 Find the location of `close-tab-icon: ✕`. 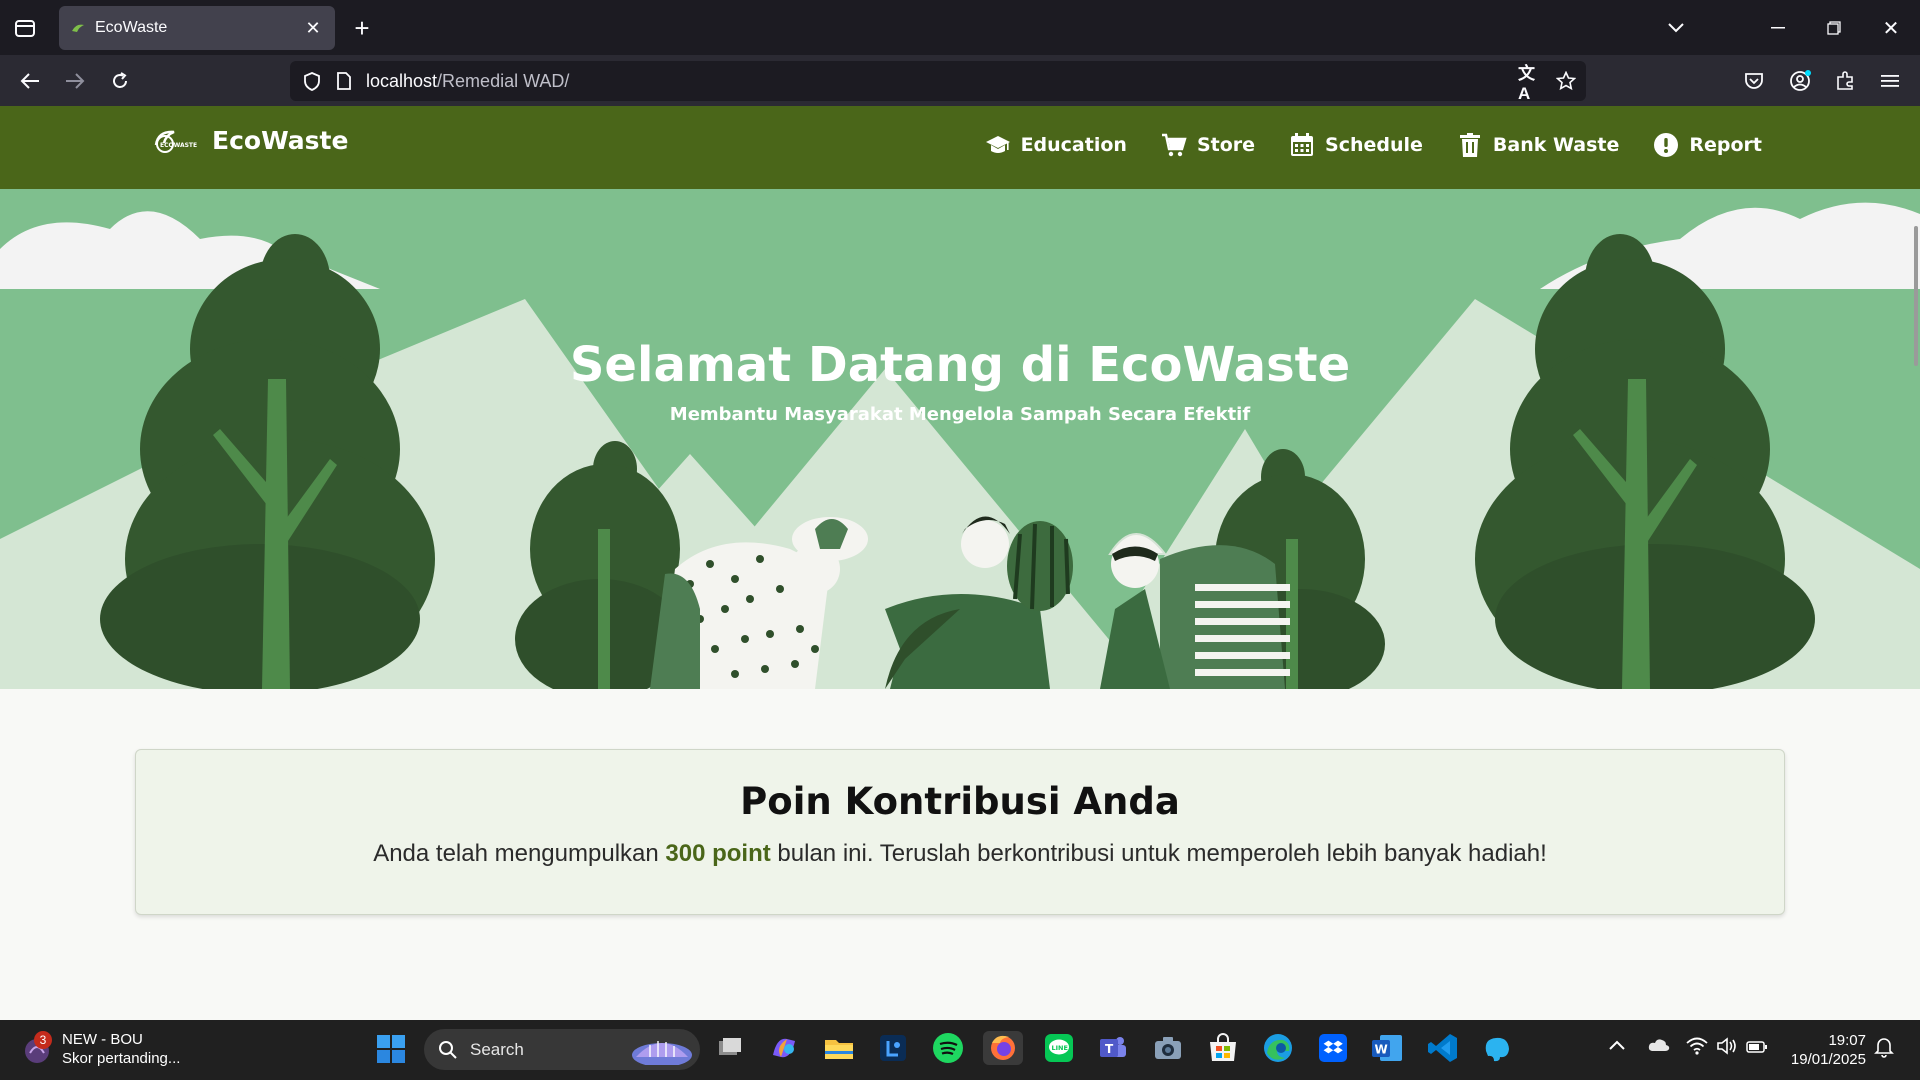

close-tab-icon: ✕ is located at coordinates (313, 28).